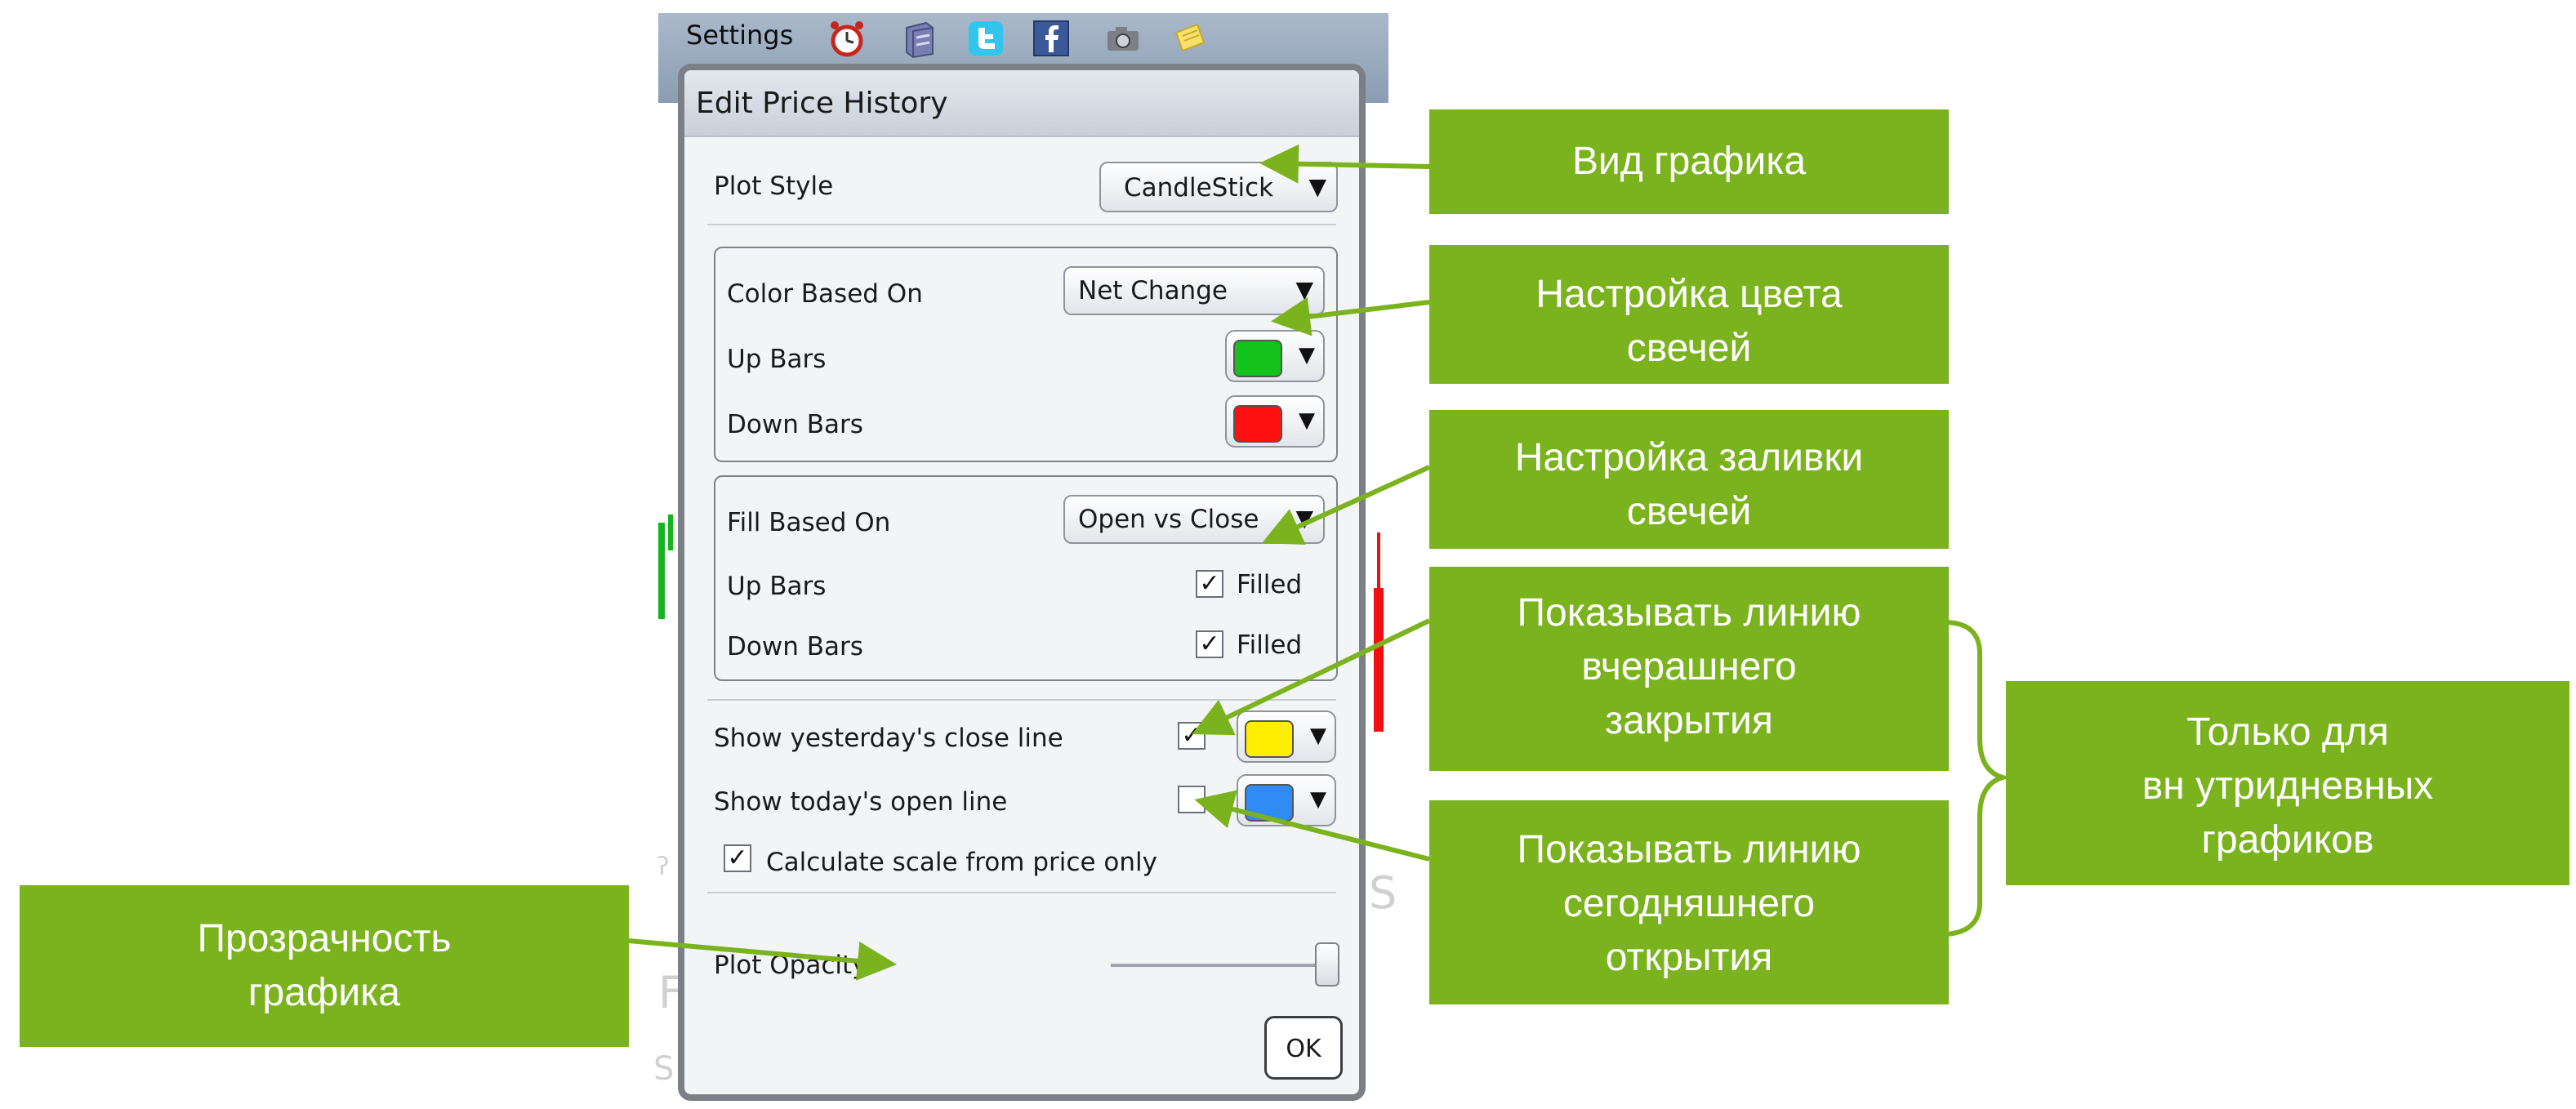 This screenshot has height=1109, width=2576. What do you see at coordinates (1311, 677) in the screenshot?
I see `arrow-yesterday-close` at bounding box center [1311, 677].